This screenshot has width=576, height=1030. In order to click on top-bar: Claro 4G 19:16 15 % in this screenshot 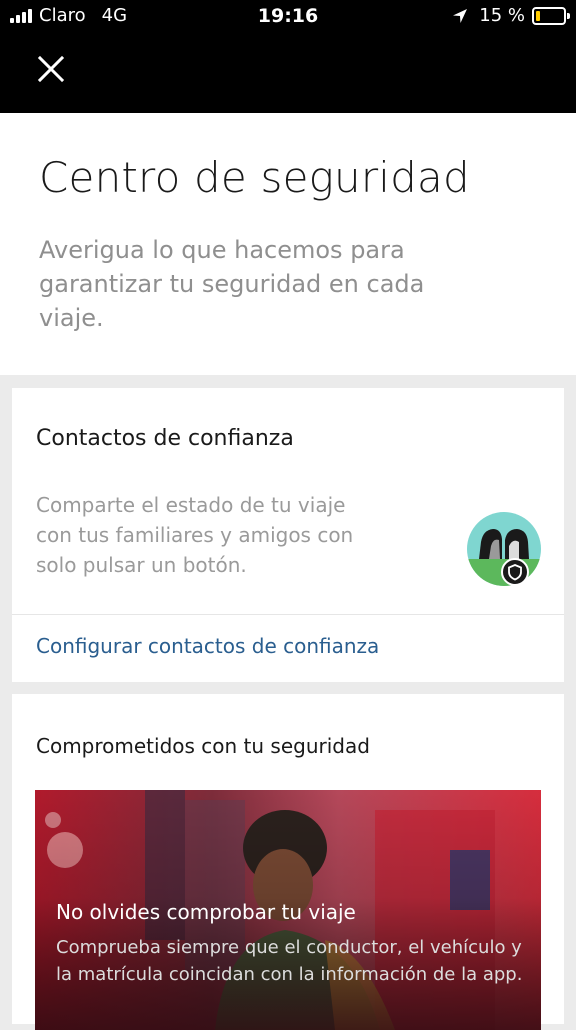, I will do `click(288, 56)`.